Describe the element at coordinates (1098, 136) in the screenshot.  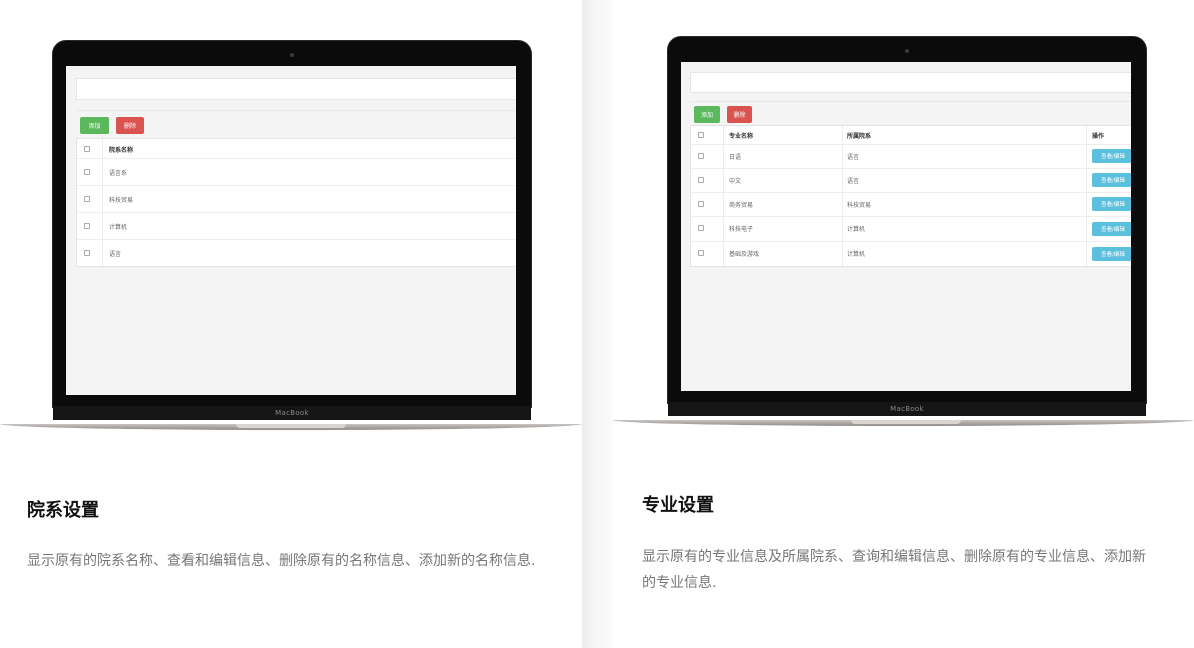
I see `column-header-actions: 操作` at that location.